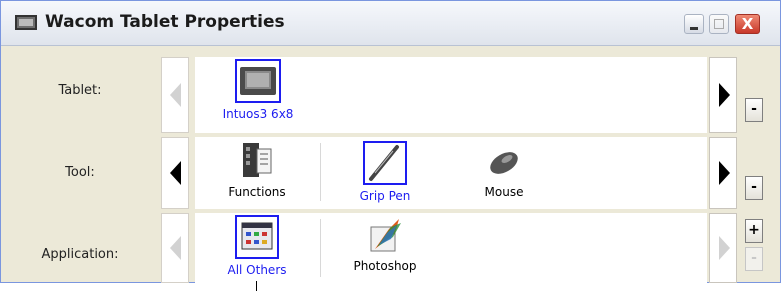  Describe the element at coordinates (80, 90) in the screenshot. I see `tablet-label: Tablet:` at that location.